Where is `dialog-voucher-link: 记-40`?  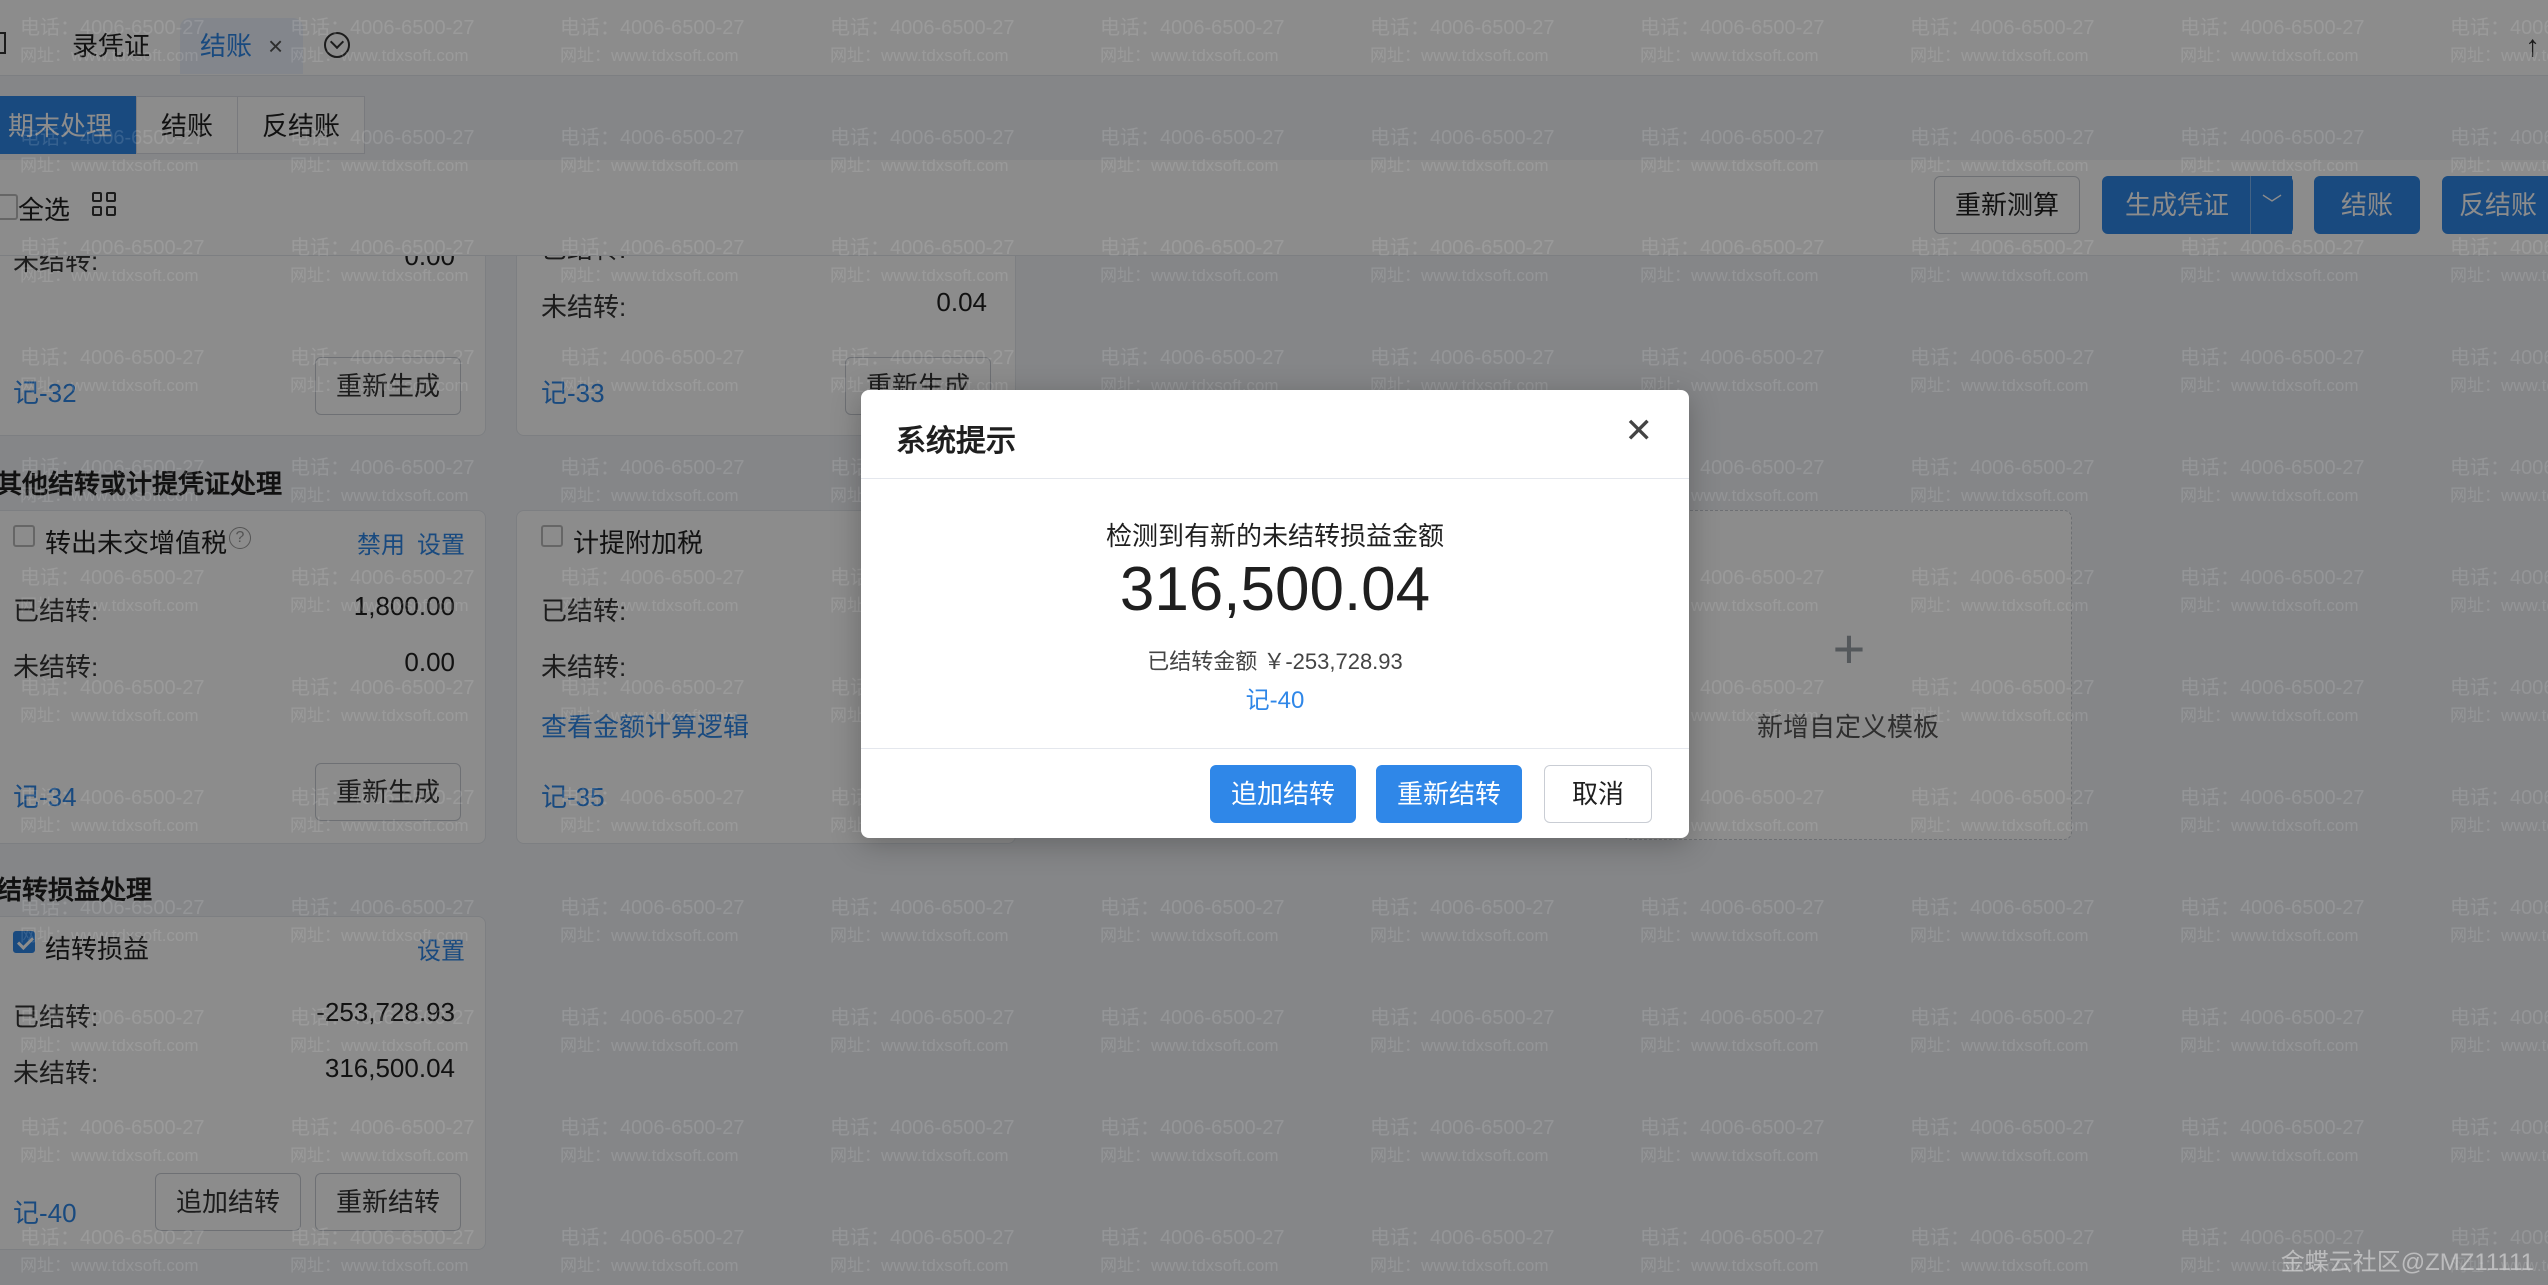 dialog-voucher-link: 记-40 is located at coordinates (1275, 697).